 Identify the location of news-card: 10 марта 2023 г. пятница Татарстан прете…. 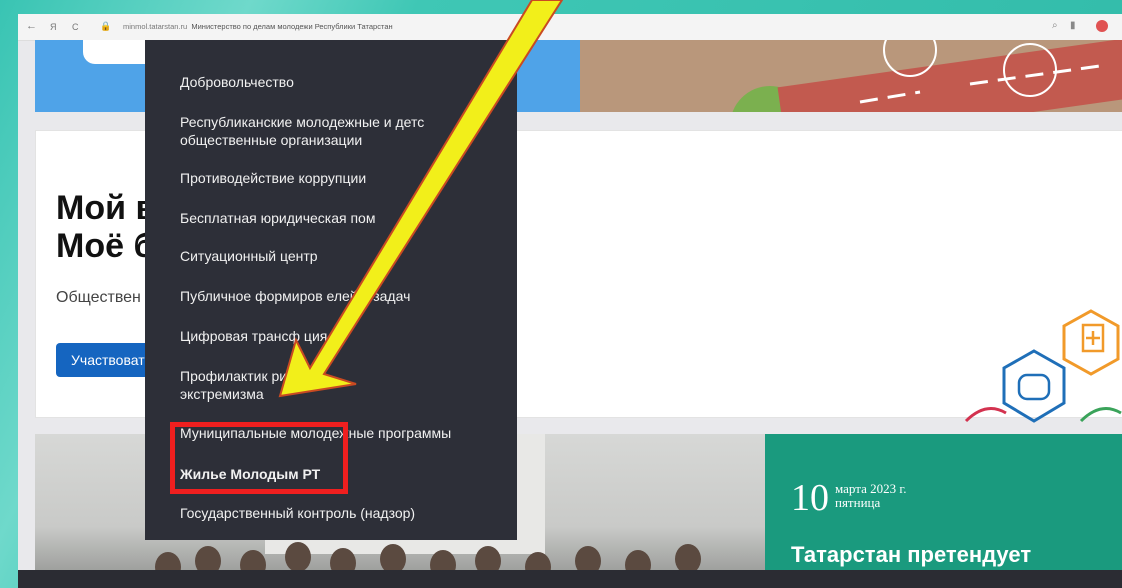
(943, 511).